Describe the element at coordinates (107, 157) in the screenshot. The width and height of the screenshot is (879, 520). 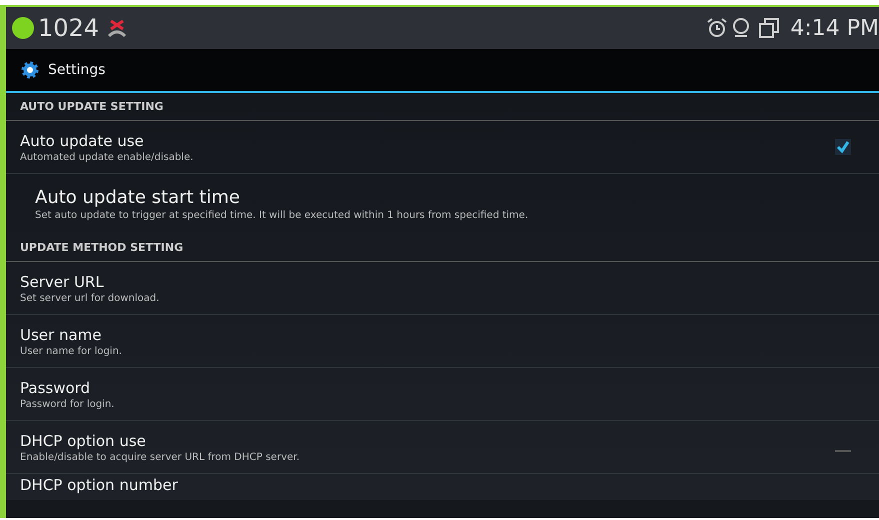
I see `preference-summary: Automated update enable/disable.` at that location.